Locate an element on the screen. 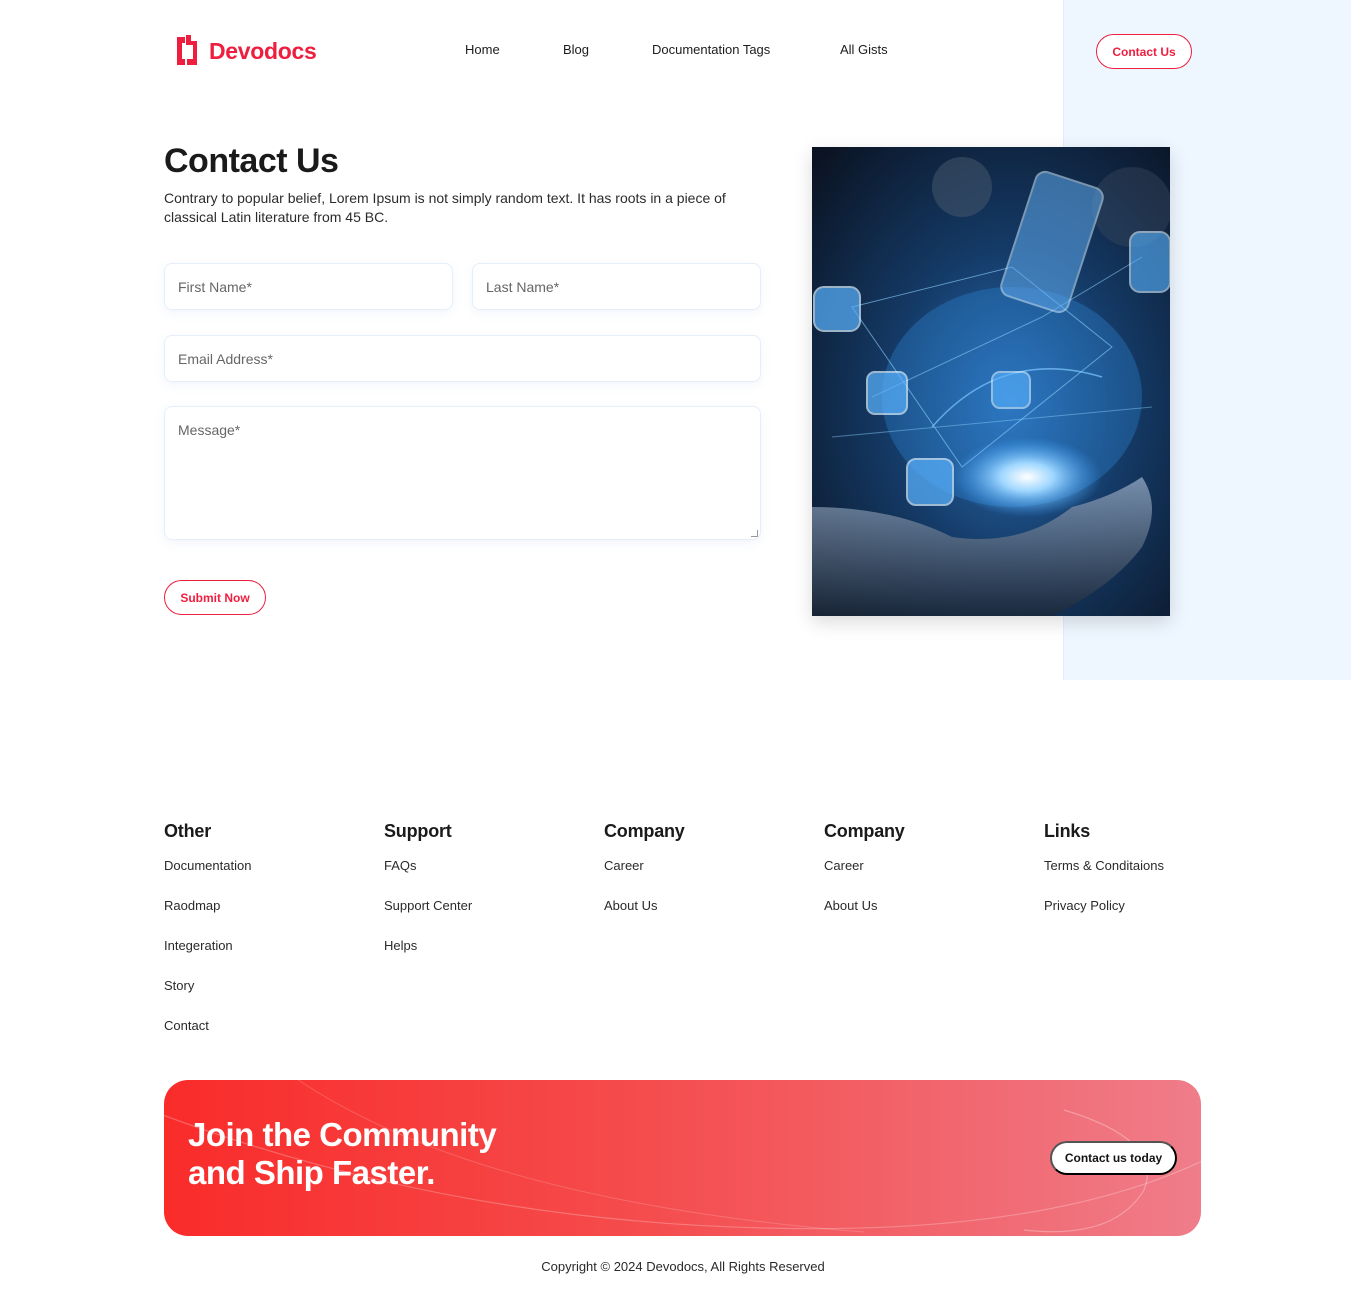  footer-link-faqs: FAQs is located at coordinates (428, 878).